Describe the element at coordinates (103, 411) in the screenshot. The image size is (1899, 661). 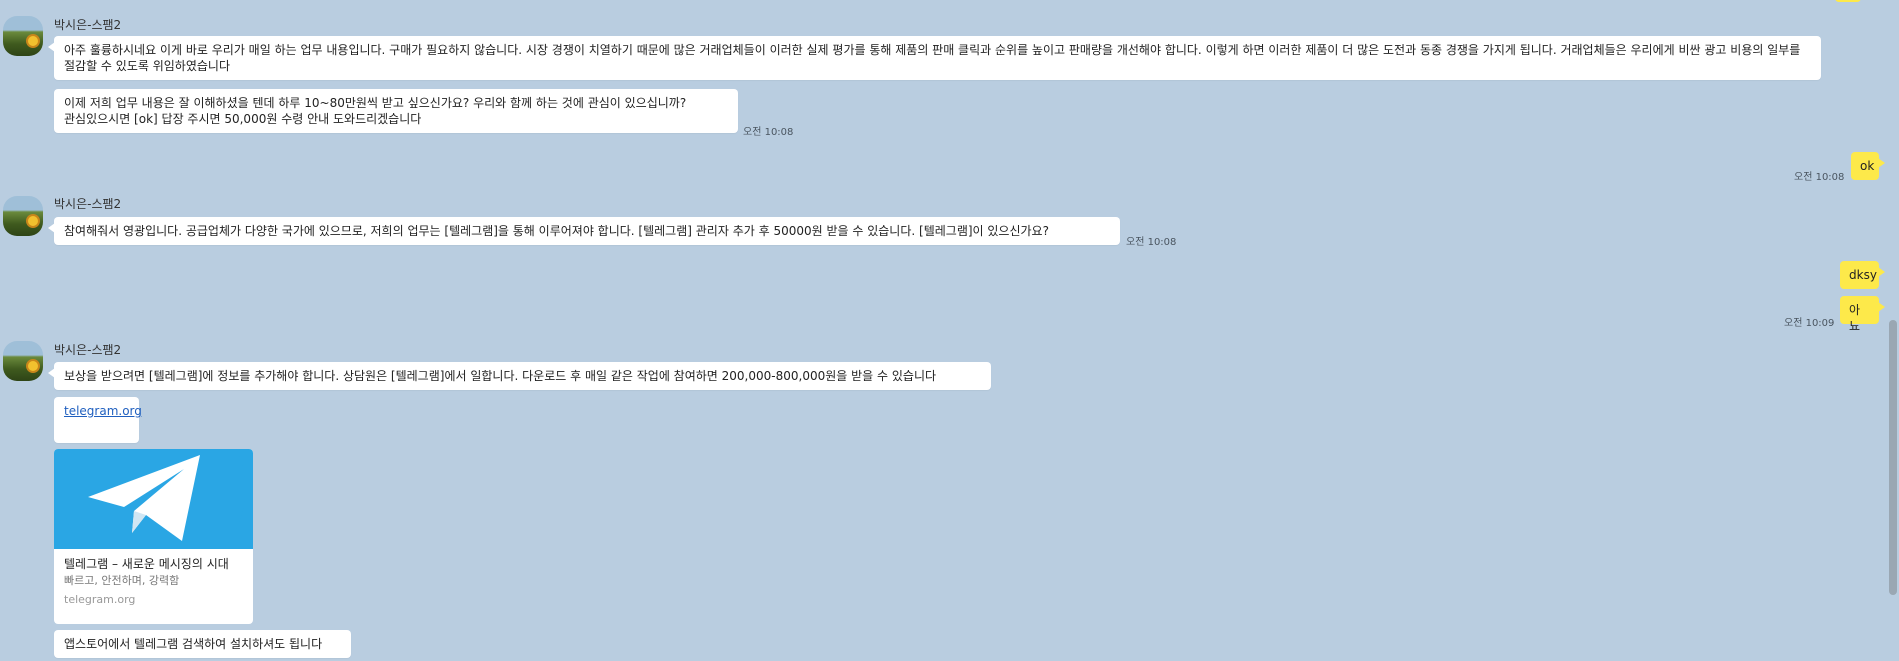
I see `telegram-link: telegram.org` at that location.